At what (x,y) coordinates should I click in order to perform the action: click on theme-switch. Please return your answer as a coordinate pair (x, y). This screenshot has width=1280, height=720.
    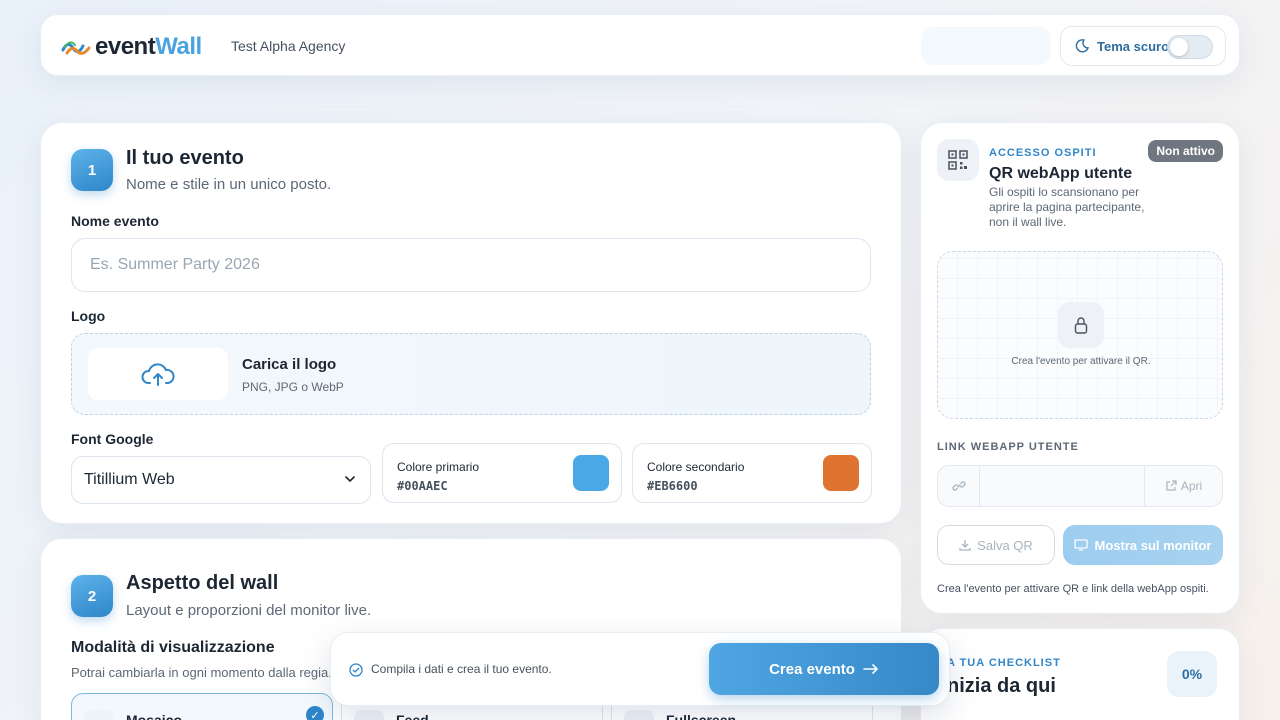
    Looking at the image, I should click on (1190, 47).